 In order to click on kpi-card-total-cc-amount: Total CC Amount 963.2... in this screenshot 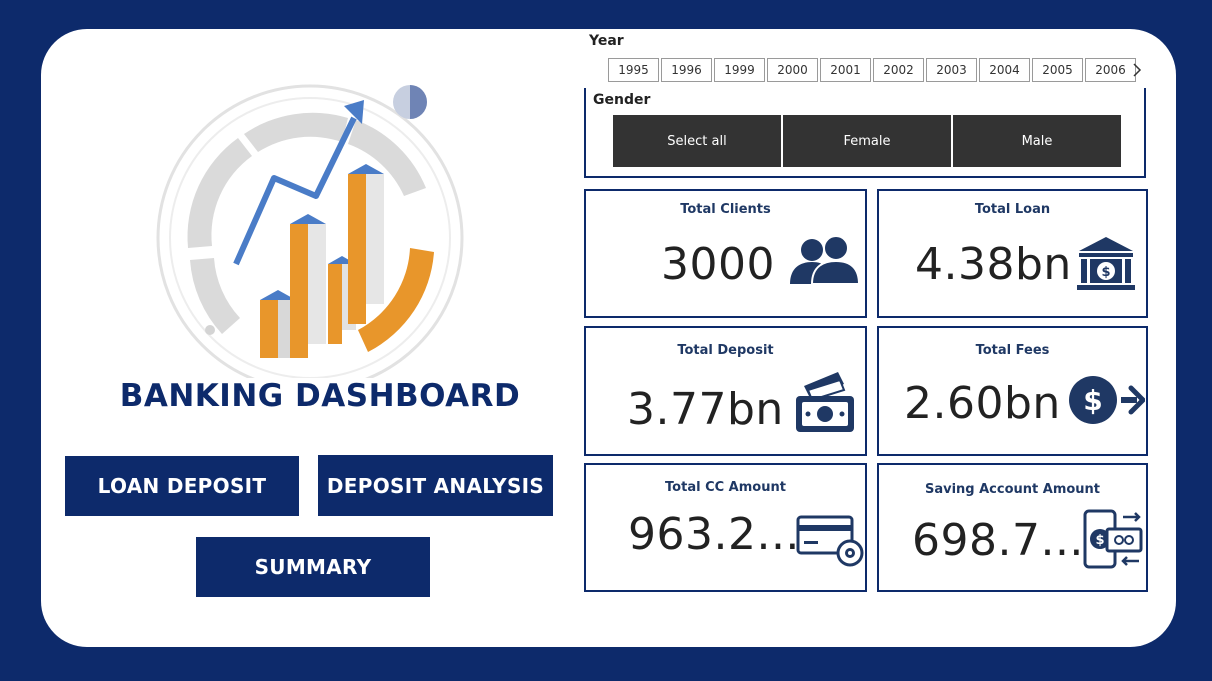, I will do `click(725, 527)`.